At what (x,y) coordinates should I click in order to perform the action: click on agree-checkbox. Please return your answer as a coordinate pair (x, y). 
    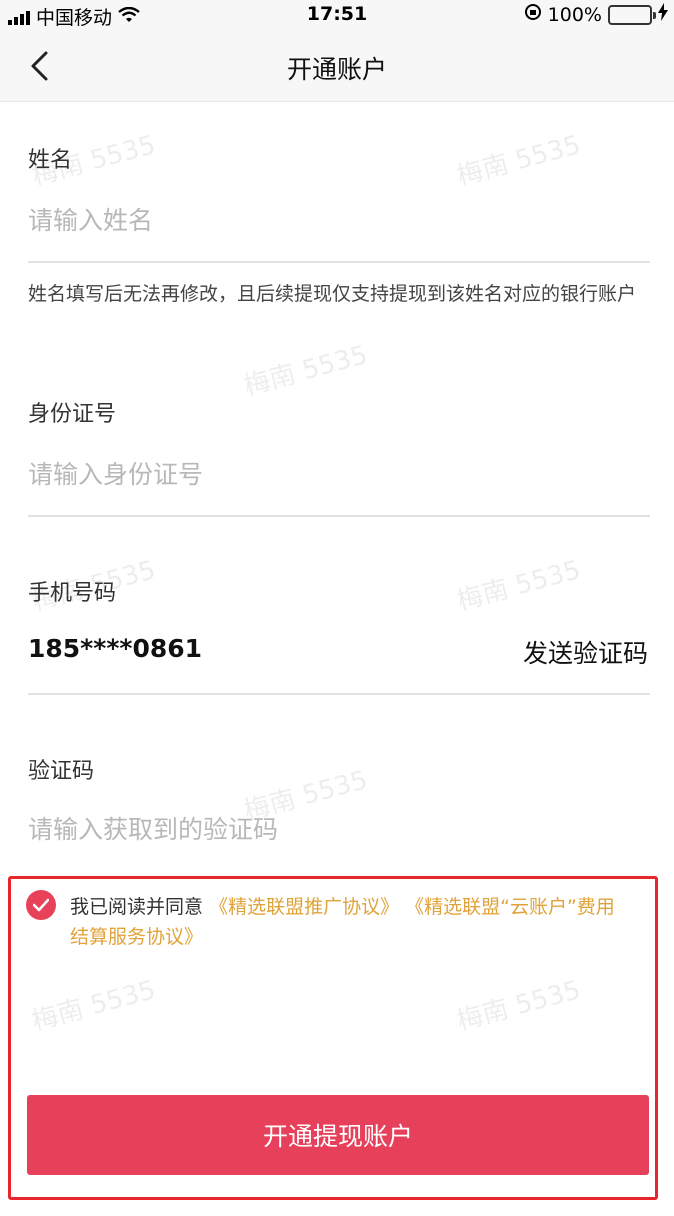
    Looking at the image, I should click on (41, 905).